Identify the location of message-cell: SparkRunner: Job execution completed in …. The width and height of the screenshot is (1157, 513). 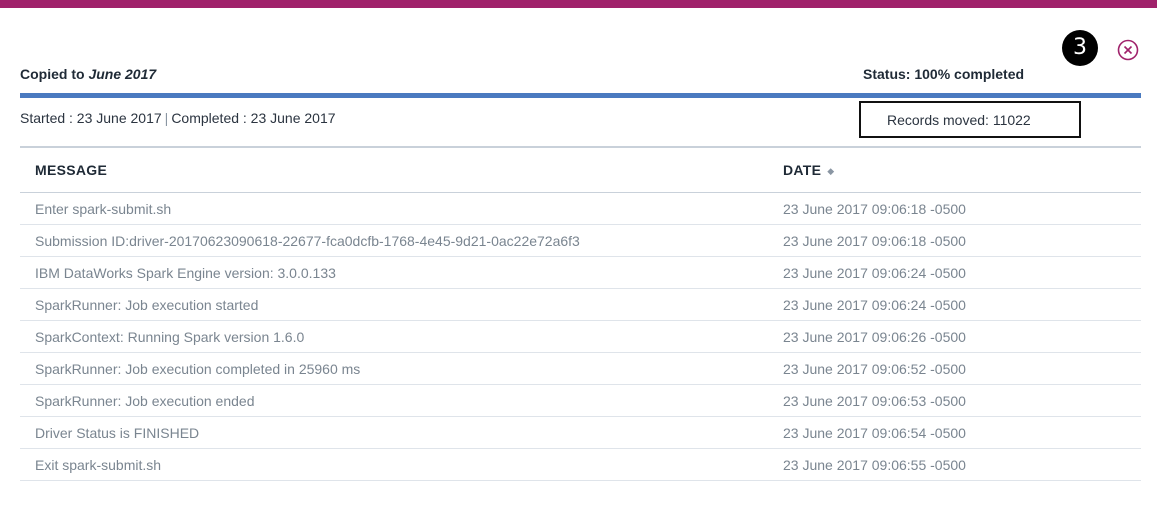
(401, 368).